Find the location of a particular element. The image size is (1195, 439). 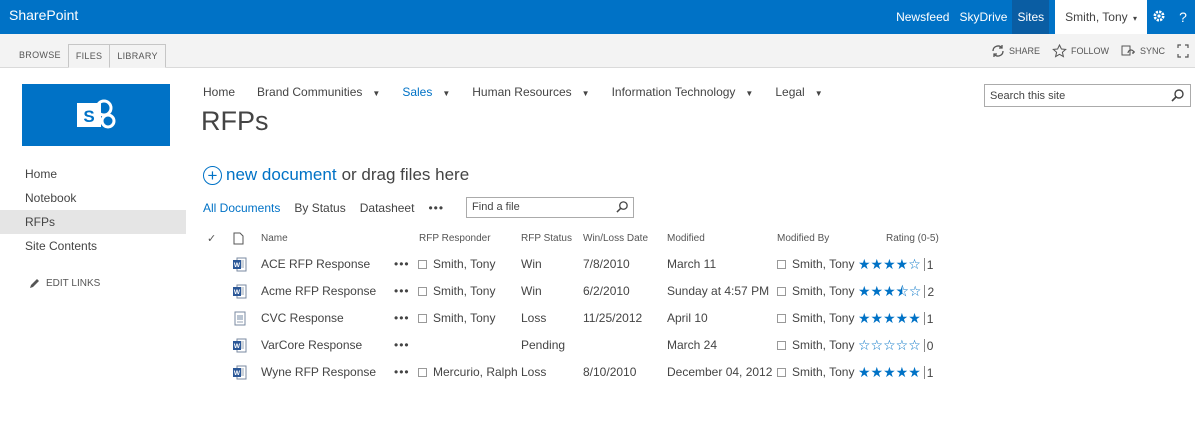

nav-item-site-contents: Site Contents is located at coordinates (93, 246).